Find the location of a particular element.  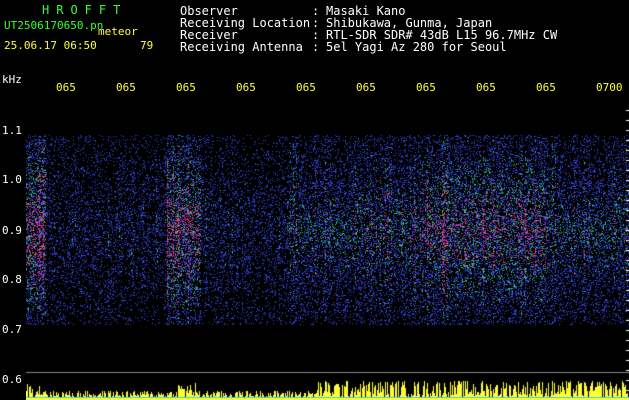

frequency-unit-label: kHz is located at coordinates (12, 79).